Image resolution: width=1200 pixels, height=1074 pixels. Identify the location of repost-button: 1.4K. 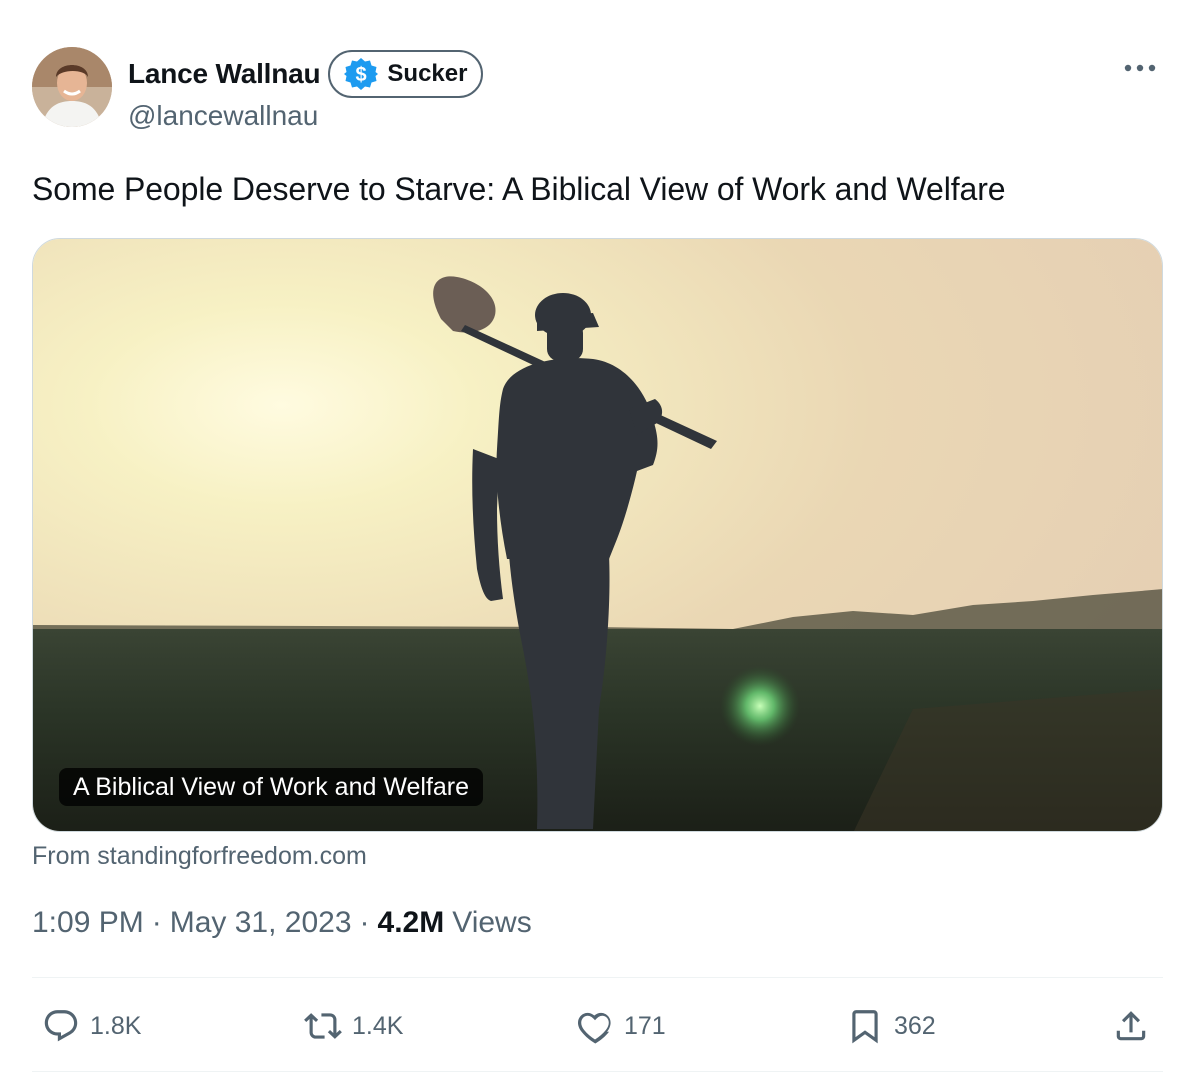
(353, 1026).